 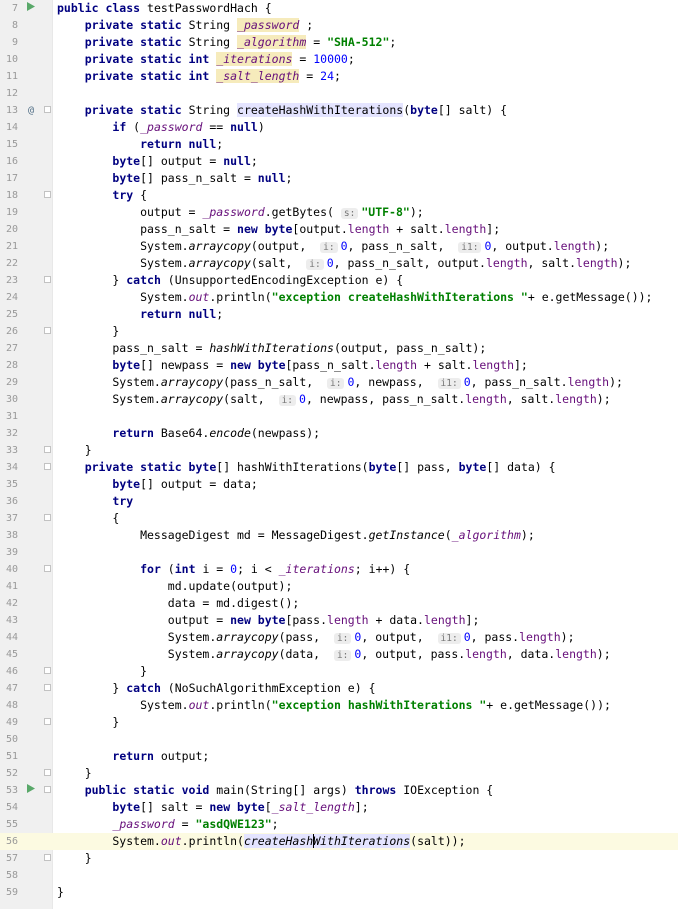 What do you see at coordinates (339, 756) in the screenshot?
I see `code-line: 51 return output;` at bounding box center [339, 756].